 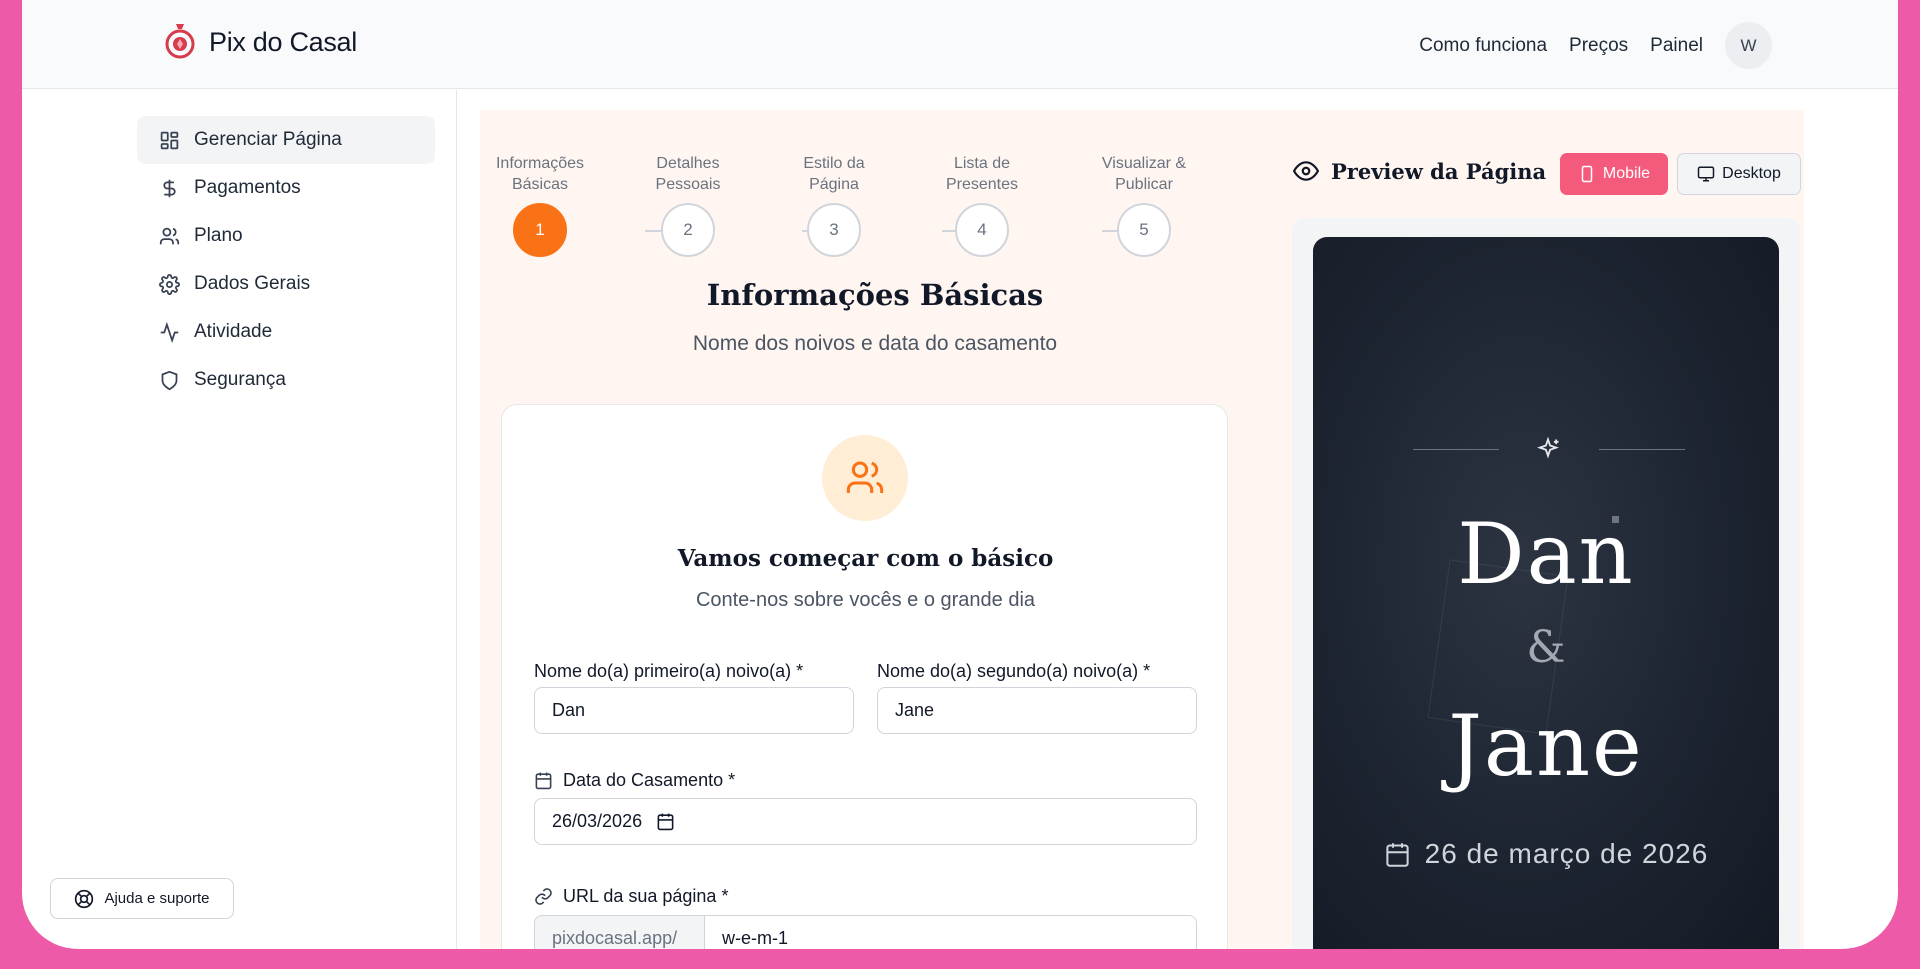 I want to click on step-label-4: Lista de Presentes, so click(x=982, y=174).